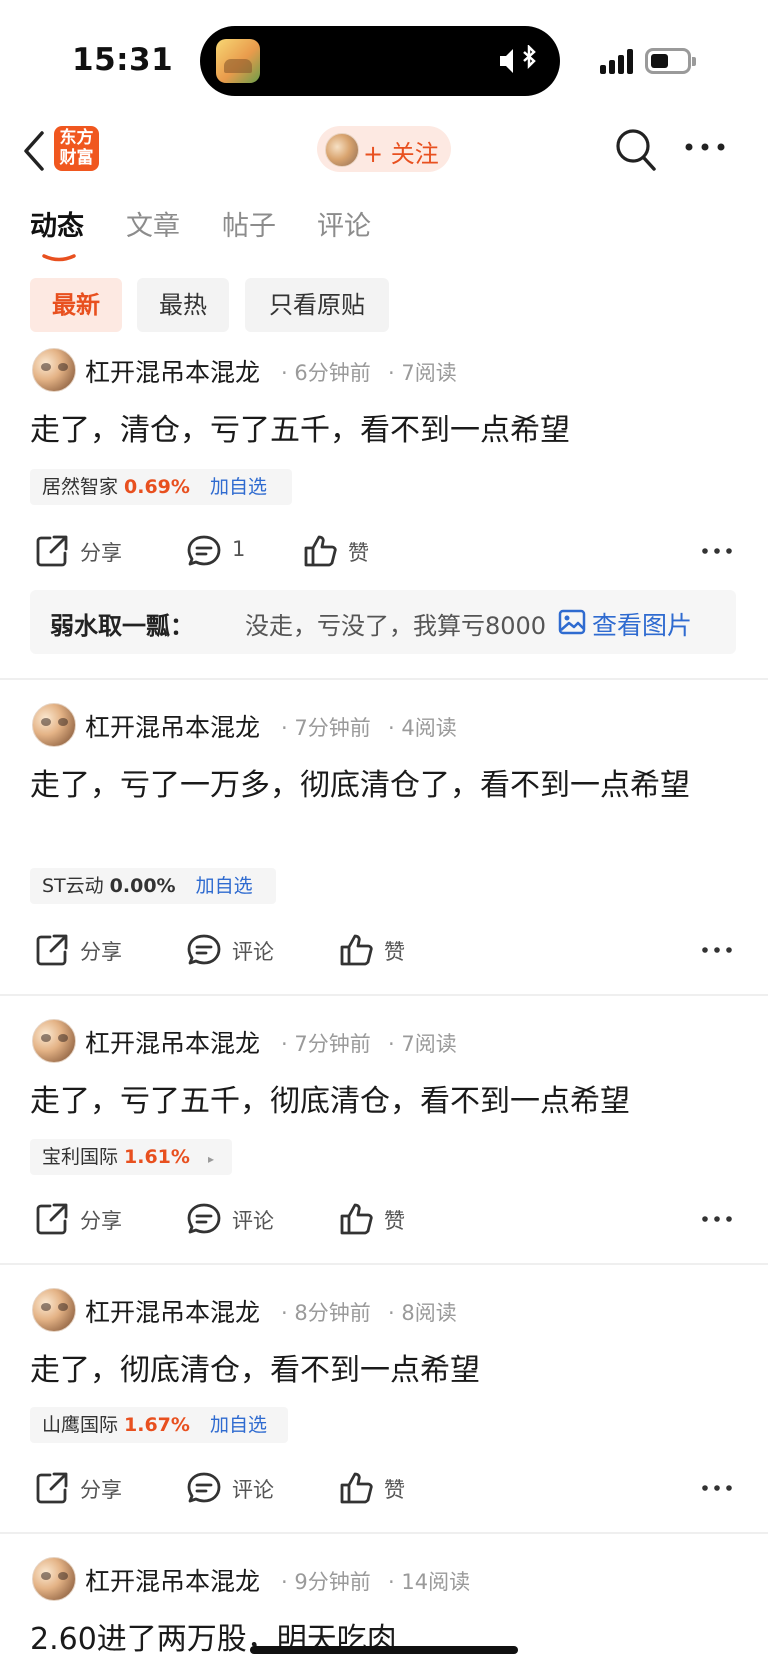 The height and width of the screenshot is (1670, 768). I want to click on read-count: · 4阅读, so click(422, 728).